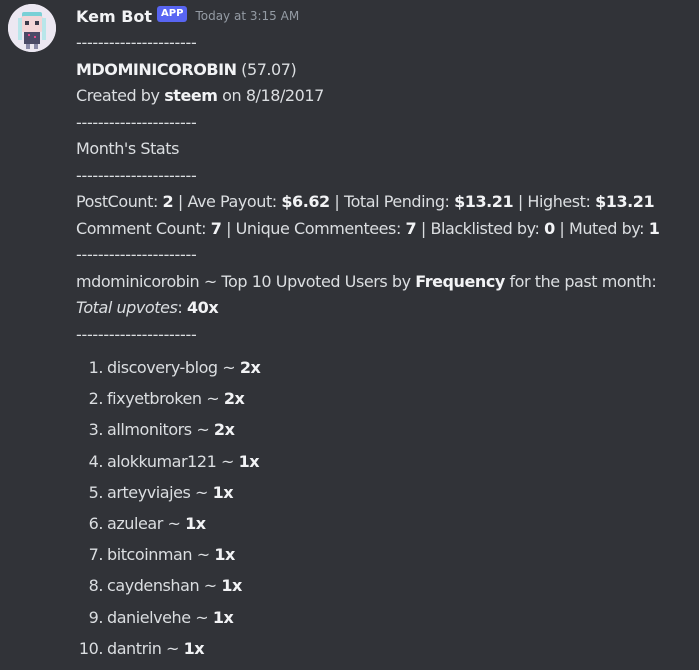 This screenshot has height=670, width=699. Describe the element at coordinates (396, 201) in the screenshot. I see `total-pending-label: Total Pending:` at that location.